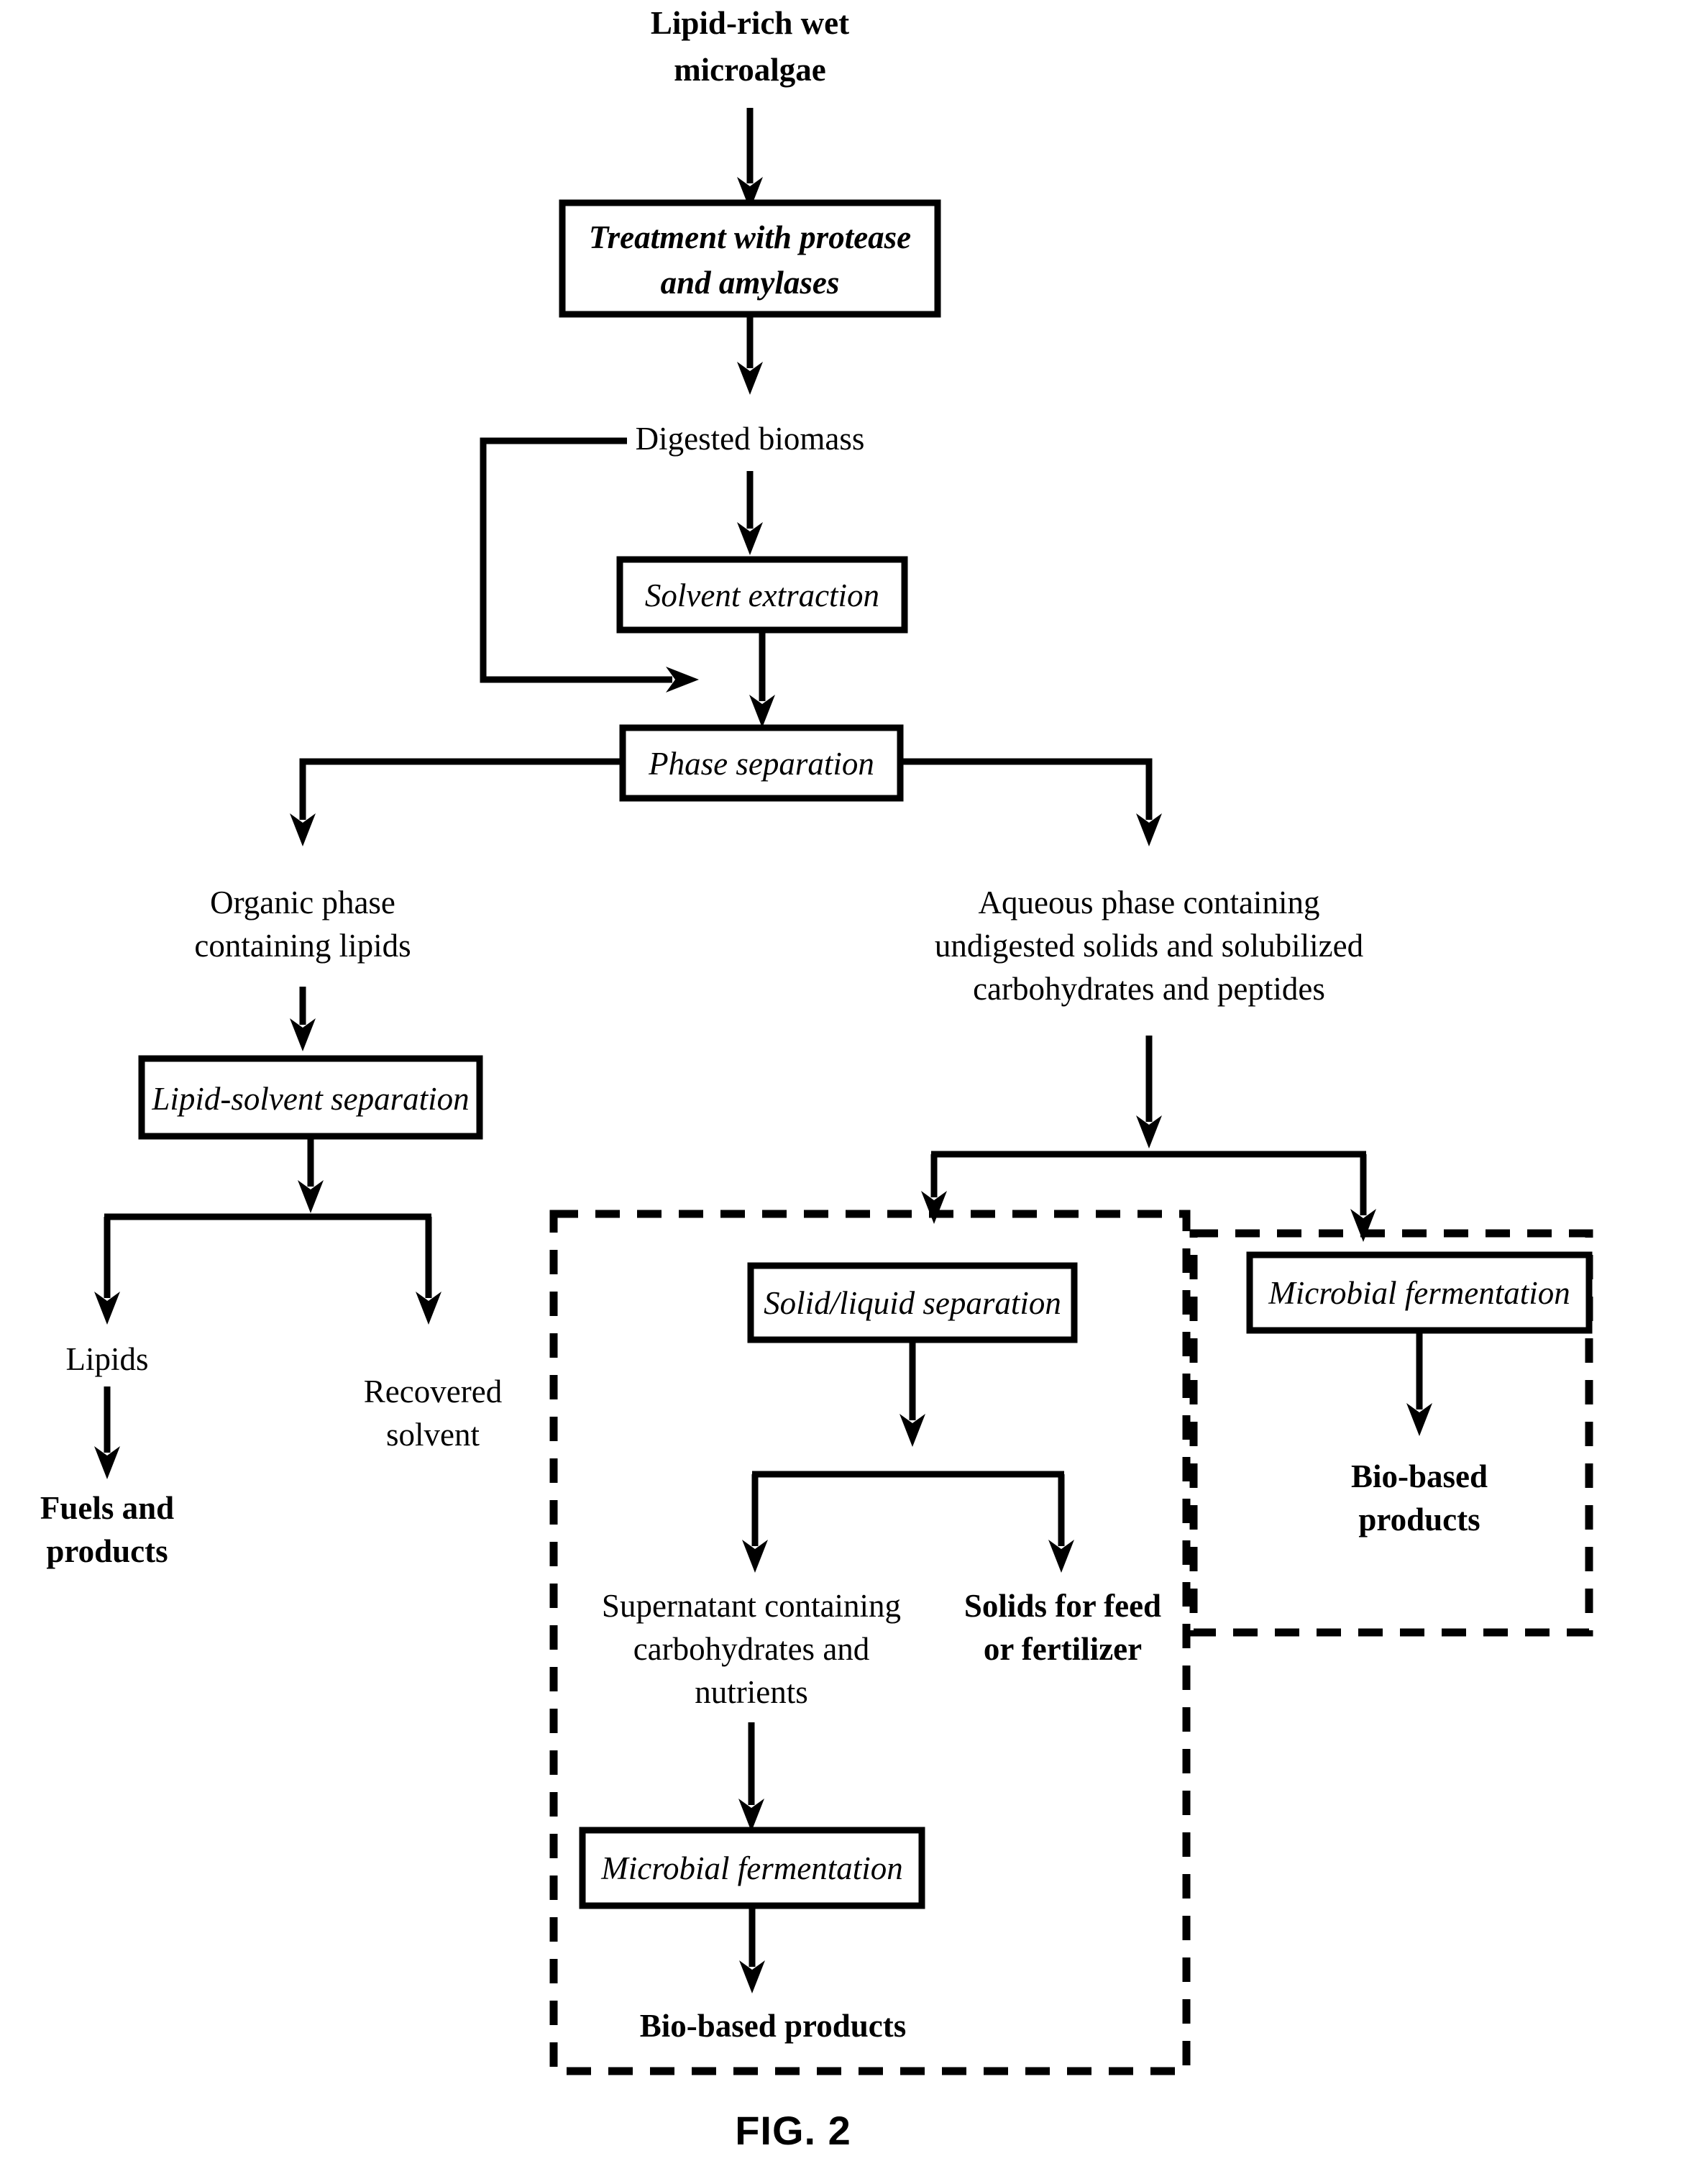 The height and width of the screenshot is (2184, 1689). I want to click on solid-liquid-separation-label: Solid/liquid separation, so click(912, 1303).